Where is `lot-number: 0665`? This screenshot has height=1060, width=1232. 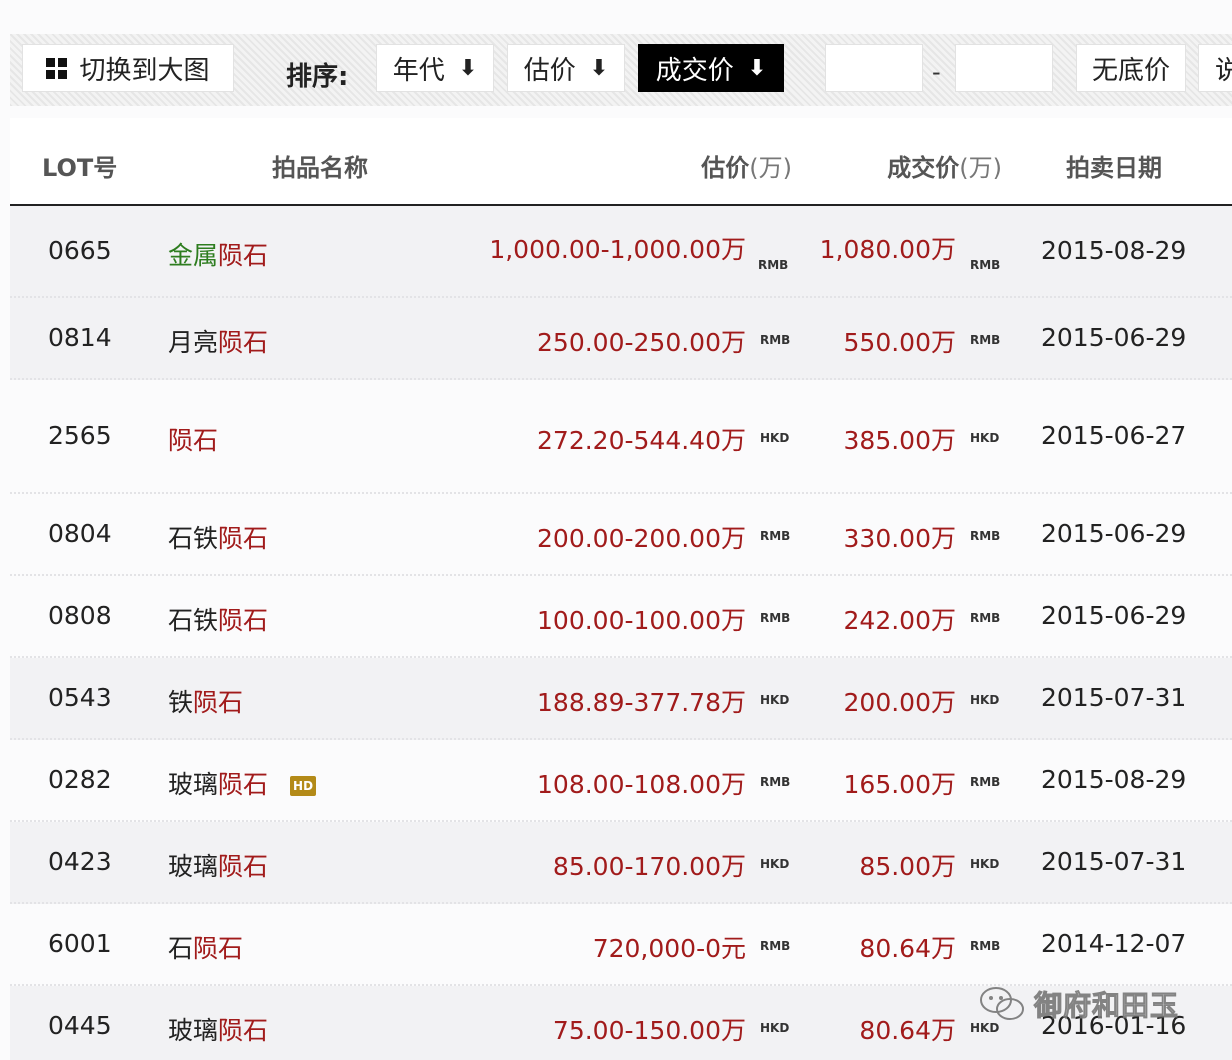
lot-number: 0665 is located at coordinates (80, 250).